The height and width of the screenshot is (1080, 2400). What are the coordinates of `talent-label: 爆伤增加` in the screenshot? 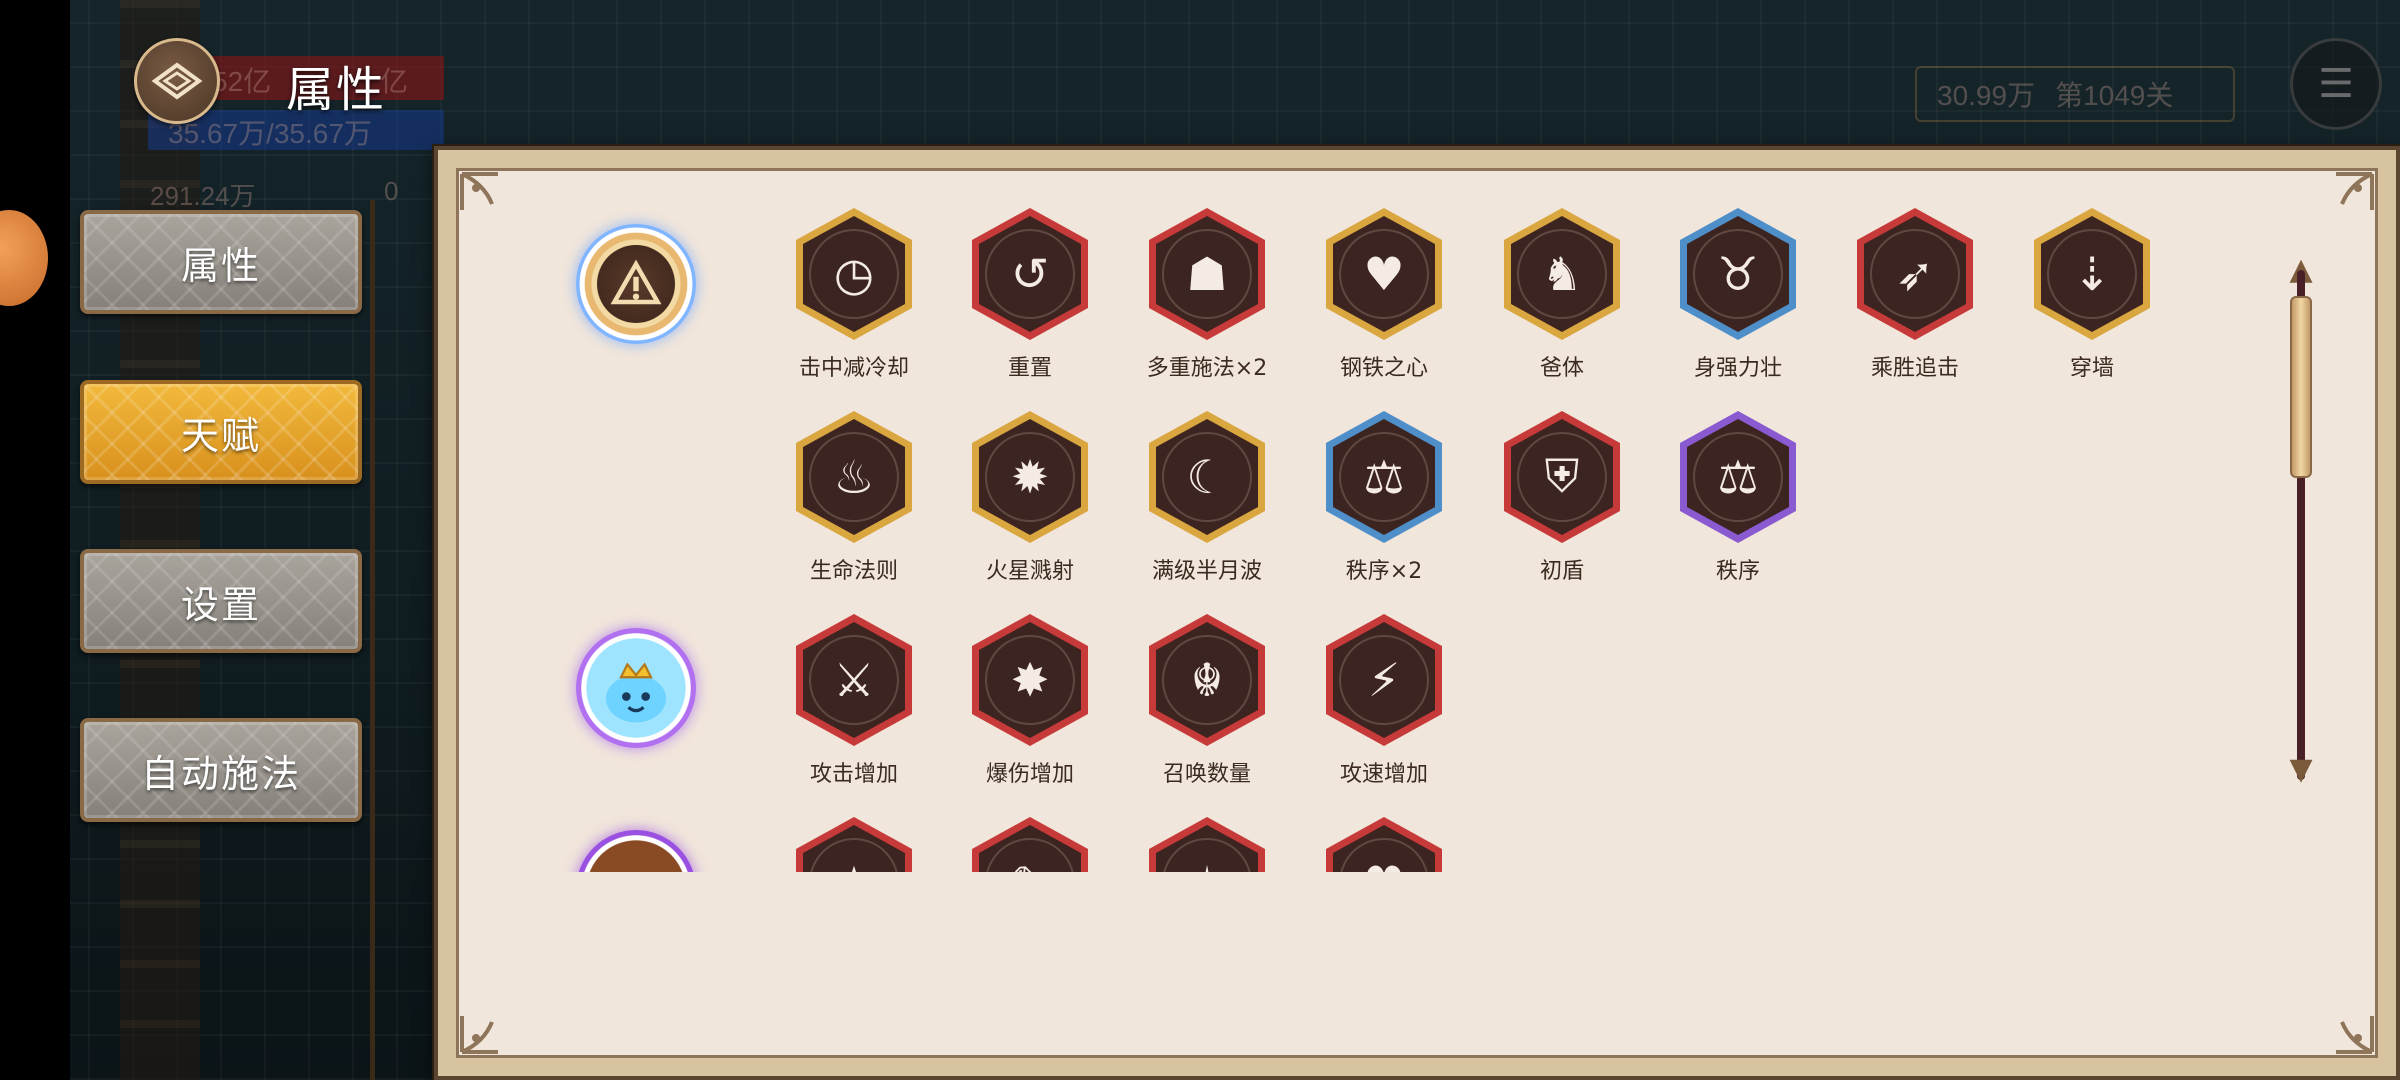 It's located at (1029, 774).